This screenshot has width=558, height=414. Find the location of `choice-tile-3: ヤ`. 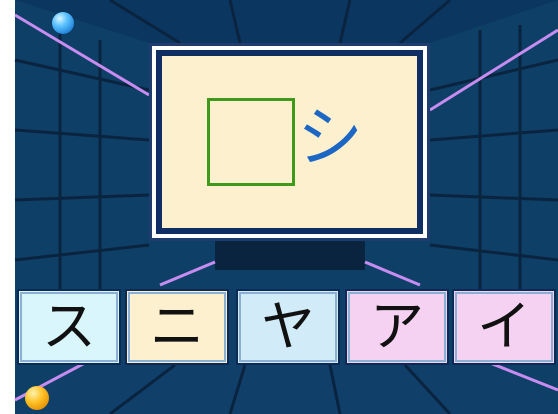

choice-tile-3: ヤ is located at coordinates (288, 327).